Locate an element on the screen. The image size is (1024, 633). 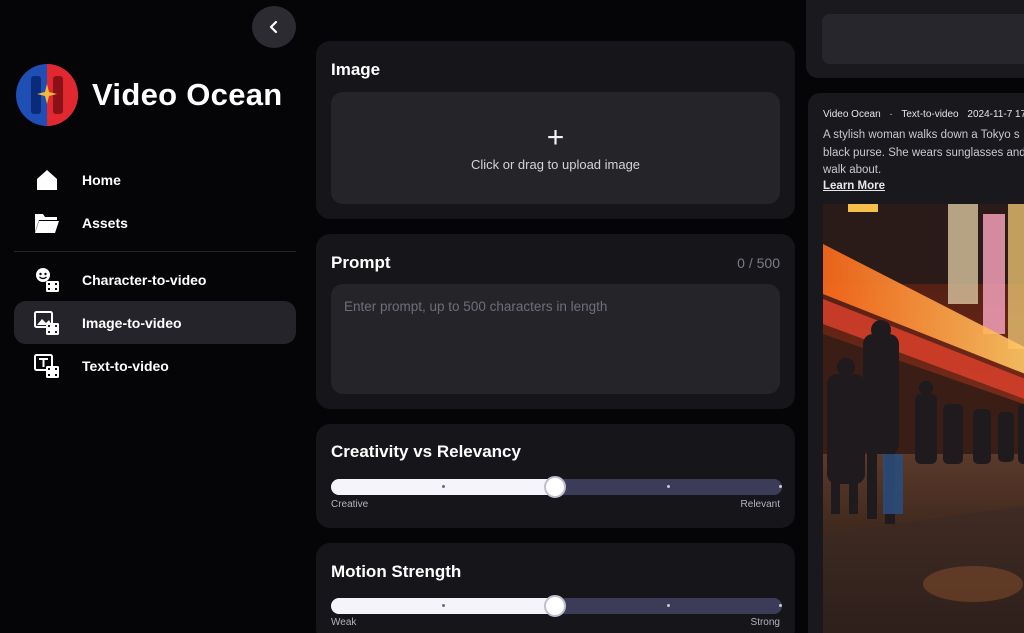
nav-primary: Home Assets is located at coordinates (155, 201).